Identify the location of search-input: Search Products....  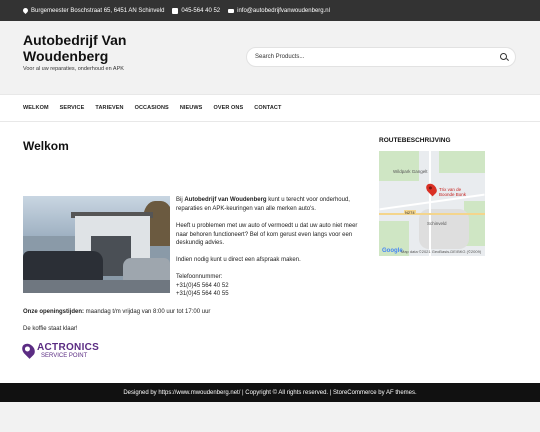
(381, 57).